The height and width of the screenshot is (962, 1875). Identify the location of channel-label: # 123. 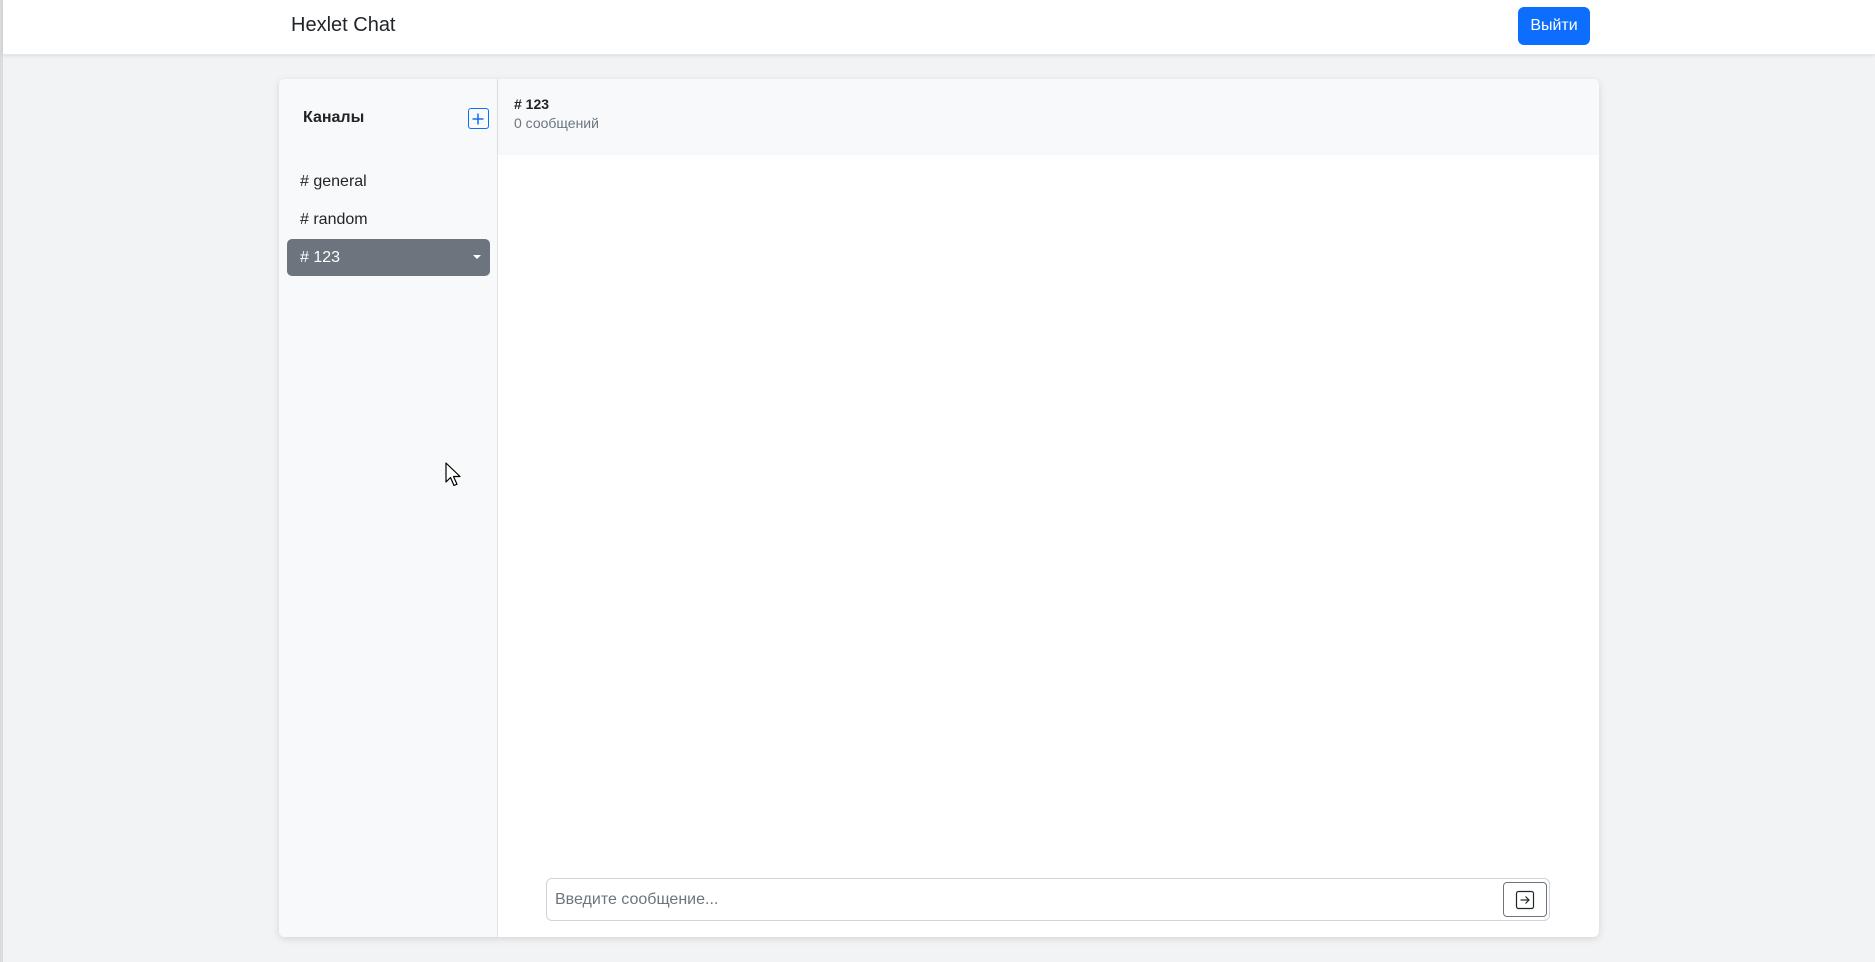
(320, 257).